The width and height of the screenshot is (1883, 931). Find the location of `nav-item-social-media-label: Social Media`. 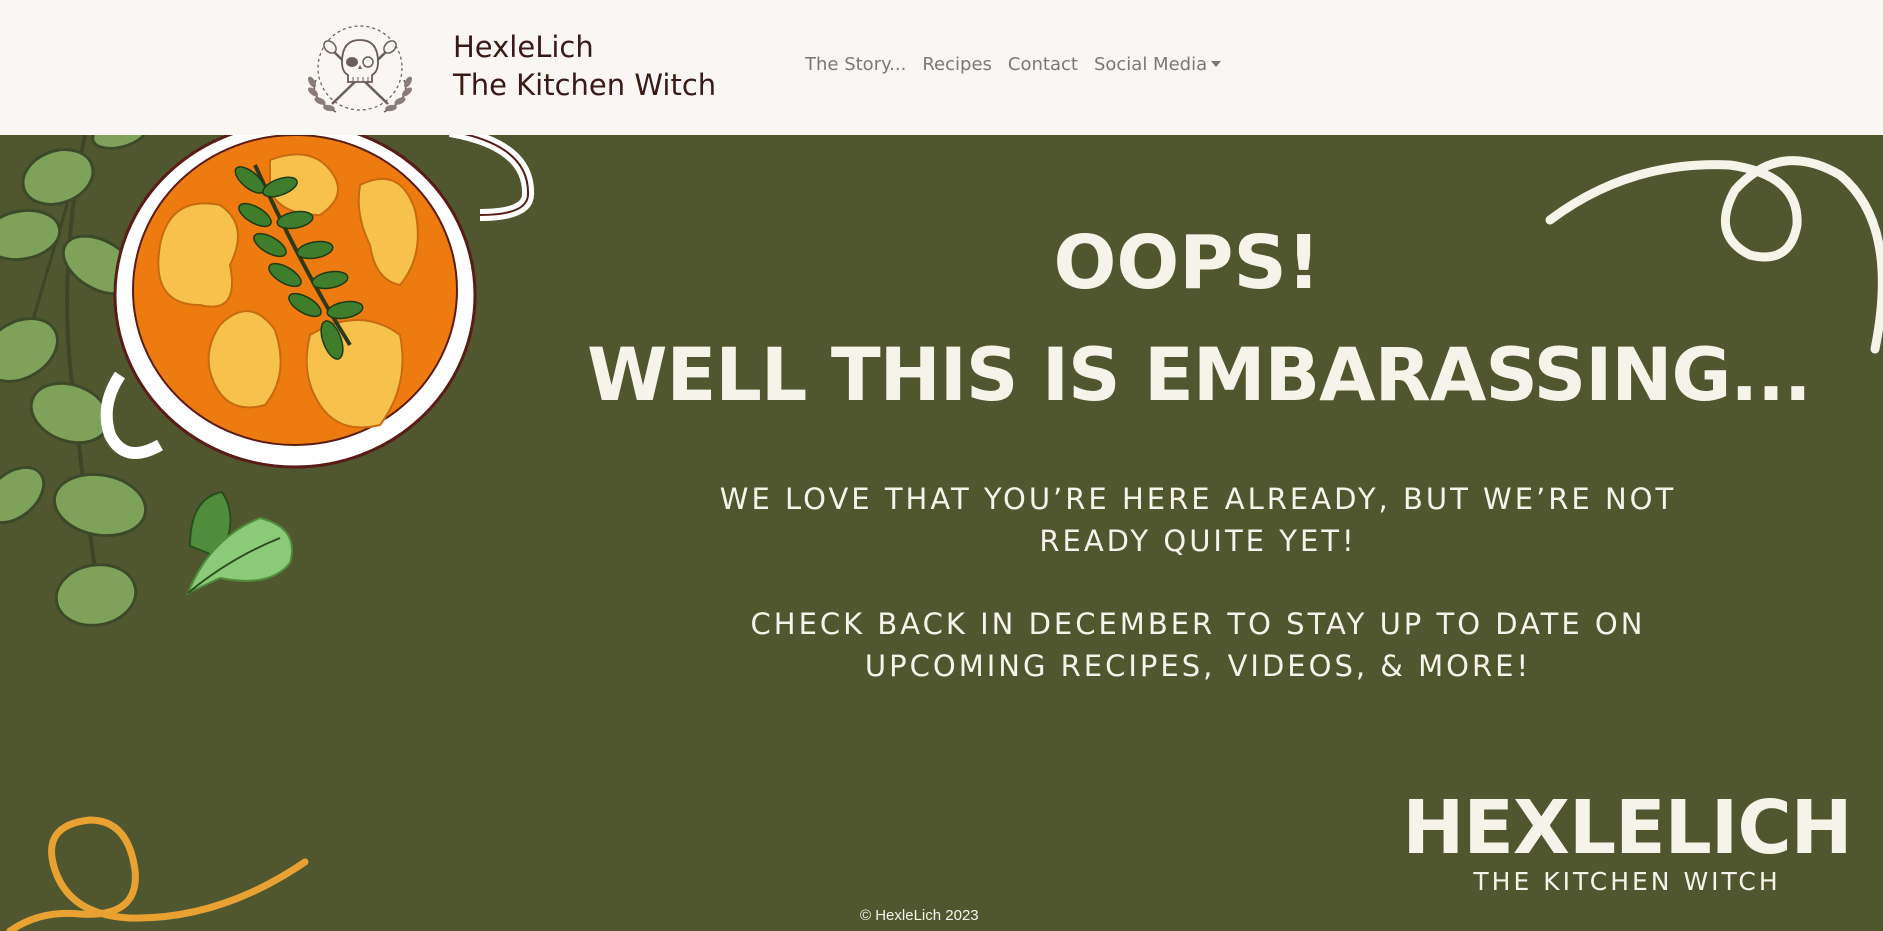

nav-item-social-media-label: Social Media is located at coordinates (1150, 64).